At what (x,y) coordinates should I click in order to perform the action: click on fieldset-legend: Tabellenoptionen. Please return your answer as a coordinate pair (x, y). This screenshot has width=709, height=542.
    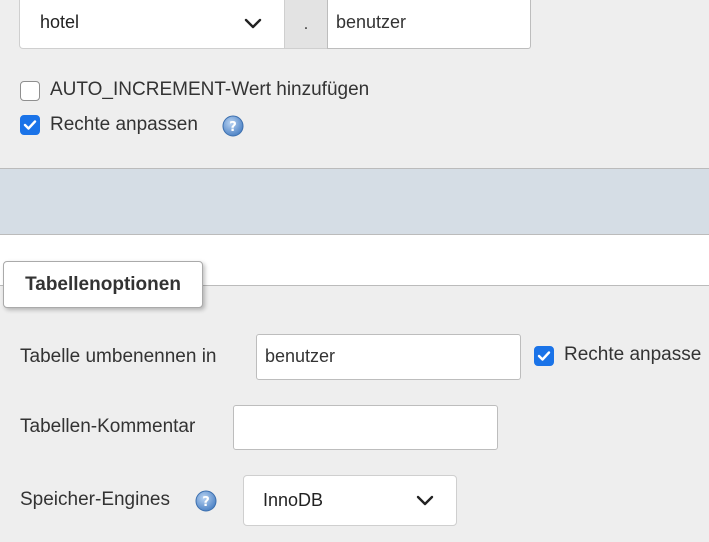
    Looking at the image, I should click on (103, 284).